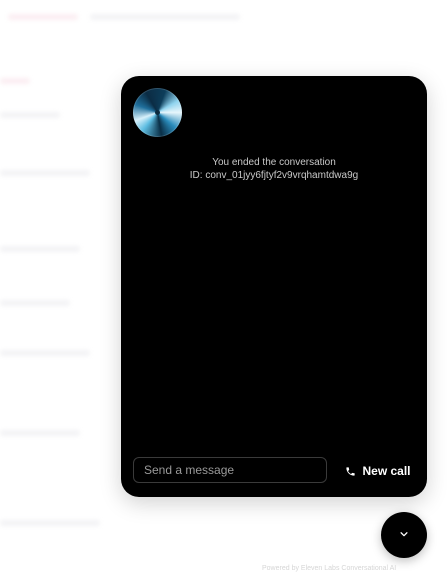  I want to click on message-composer: New call, so click(274, 471).